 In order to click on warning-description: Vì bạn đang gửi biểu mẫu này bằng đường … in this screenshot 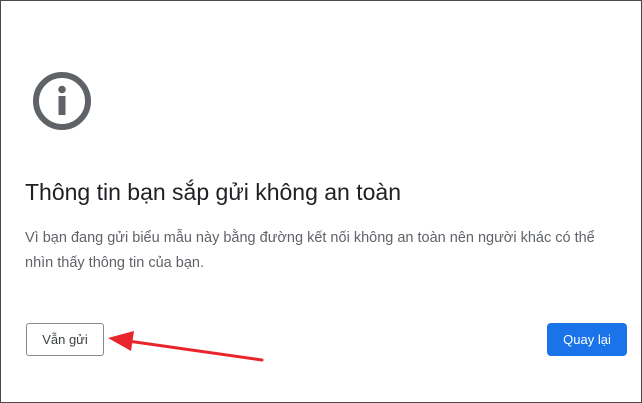, I will do `click(310, 250)`.